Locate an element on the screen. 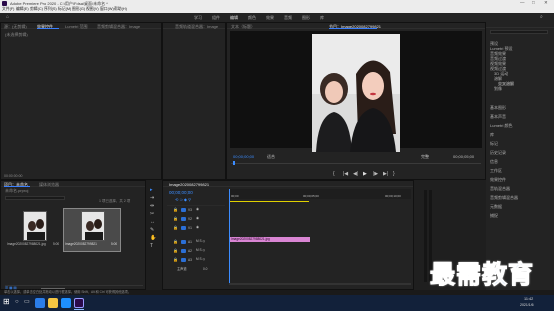 The height and width of the screenshot is (311, 554). track-v1-eye-icon: ◉ is located at coordinates (197, 227).